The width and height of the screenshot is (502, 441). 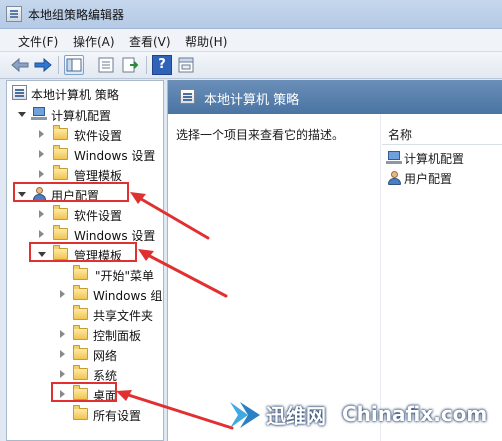 I want to click on export-list-icon, so click(x=130, y=65).